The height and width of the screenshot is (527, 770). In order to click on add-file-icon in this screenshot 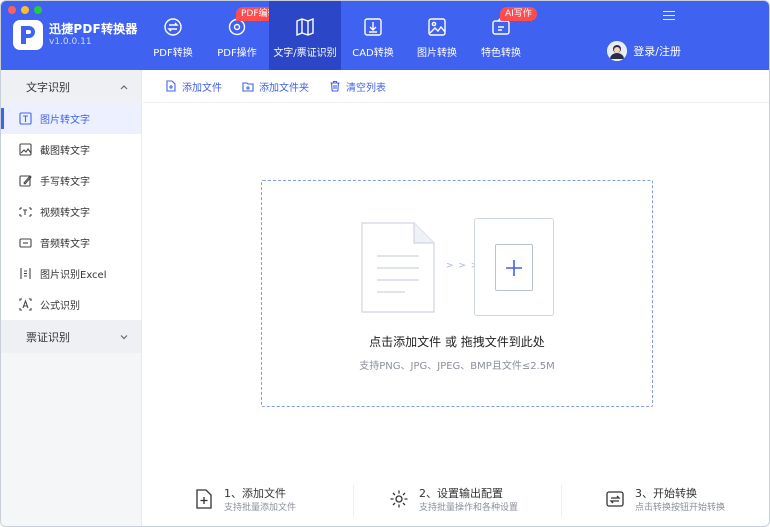, I will do `click(171, 86)`.